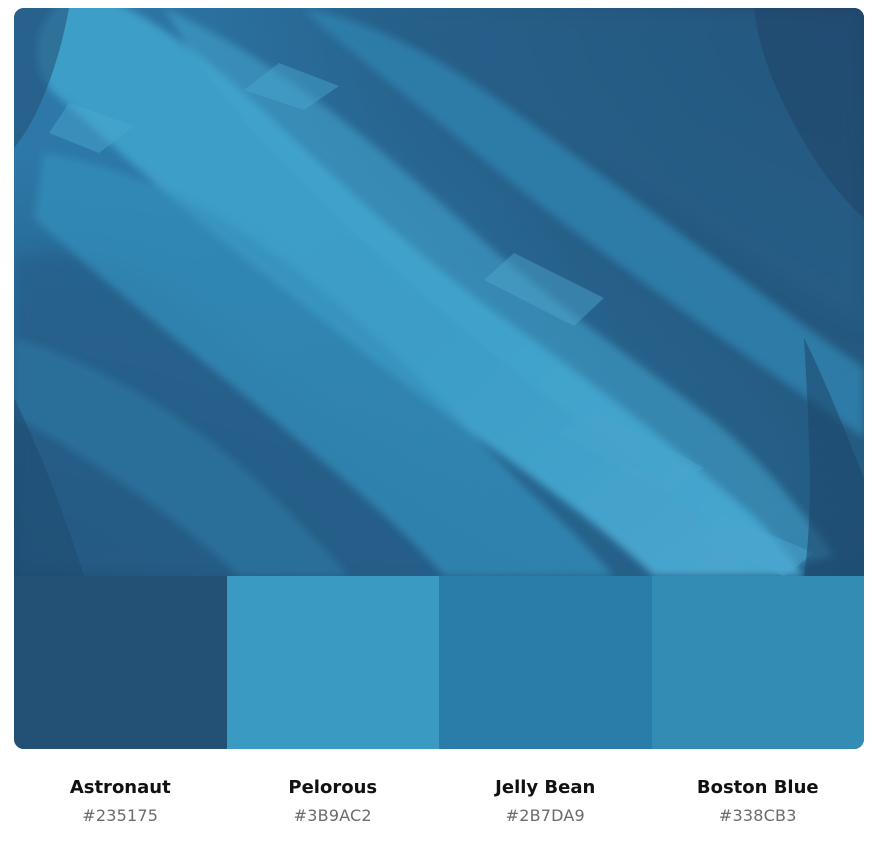 The image size is (880, 850). I want to click on color-hex: #2B7DA9, so click(545, 815).